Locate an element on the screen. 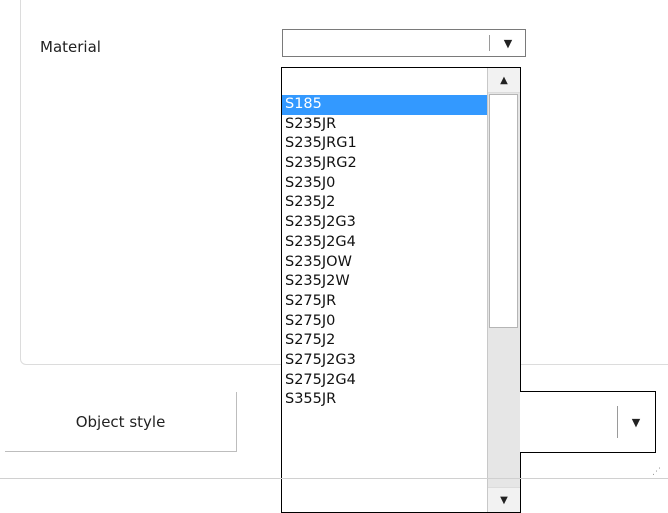 This screenshot has height=513, width=668. list-item: S355JR is located at coordinates (384, 400).